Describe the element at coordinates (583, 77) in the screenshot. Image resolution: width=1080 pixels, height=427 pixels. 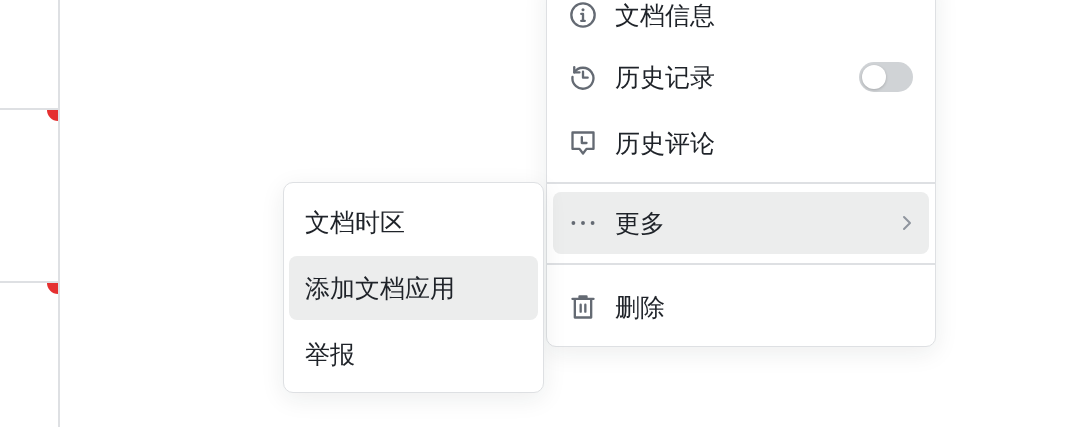
I see `history-icon` at that location.